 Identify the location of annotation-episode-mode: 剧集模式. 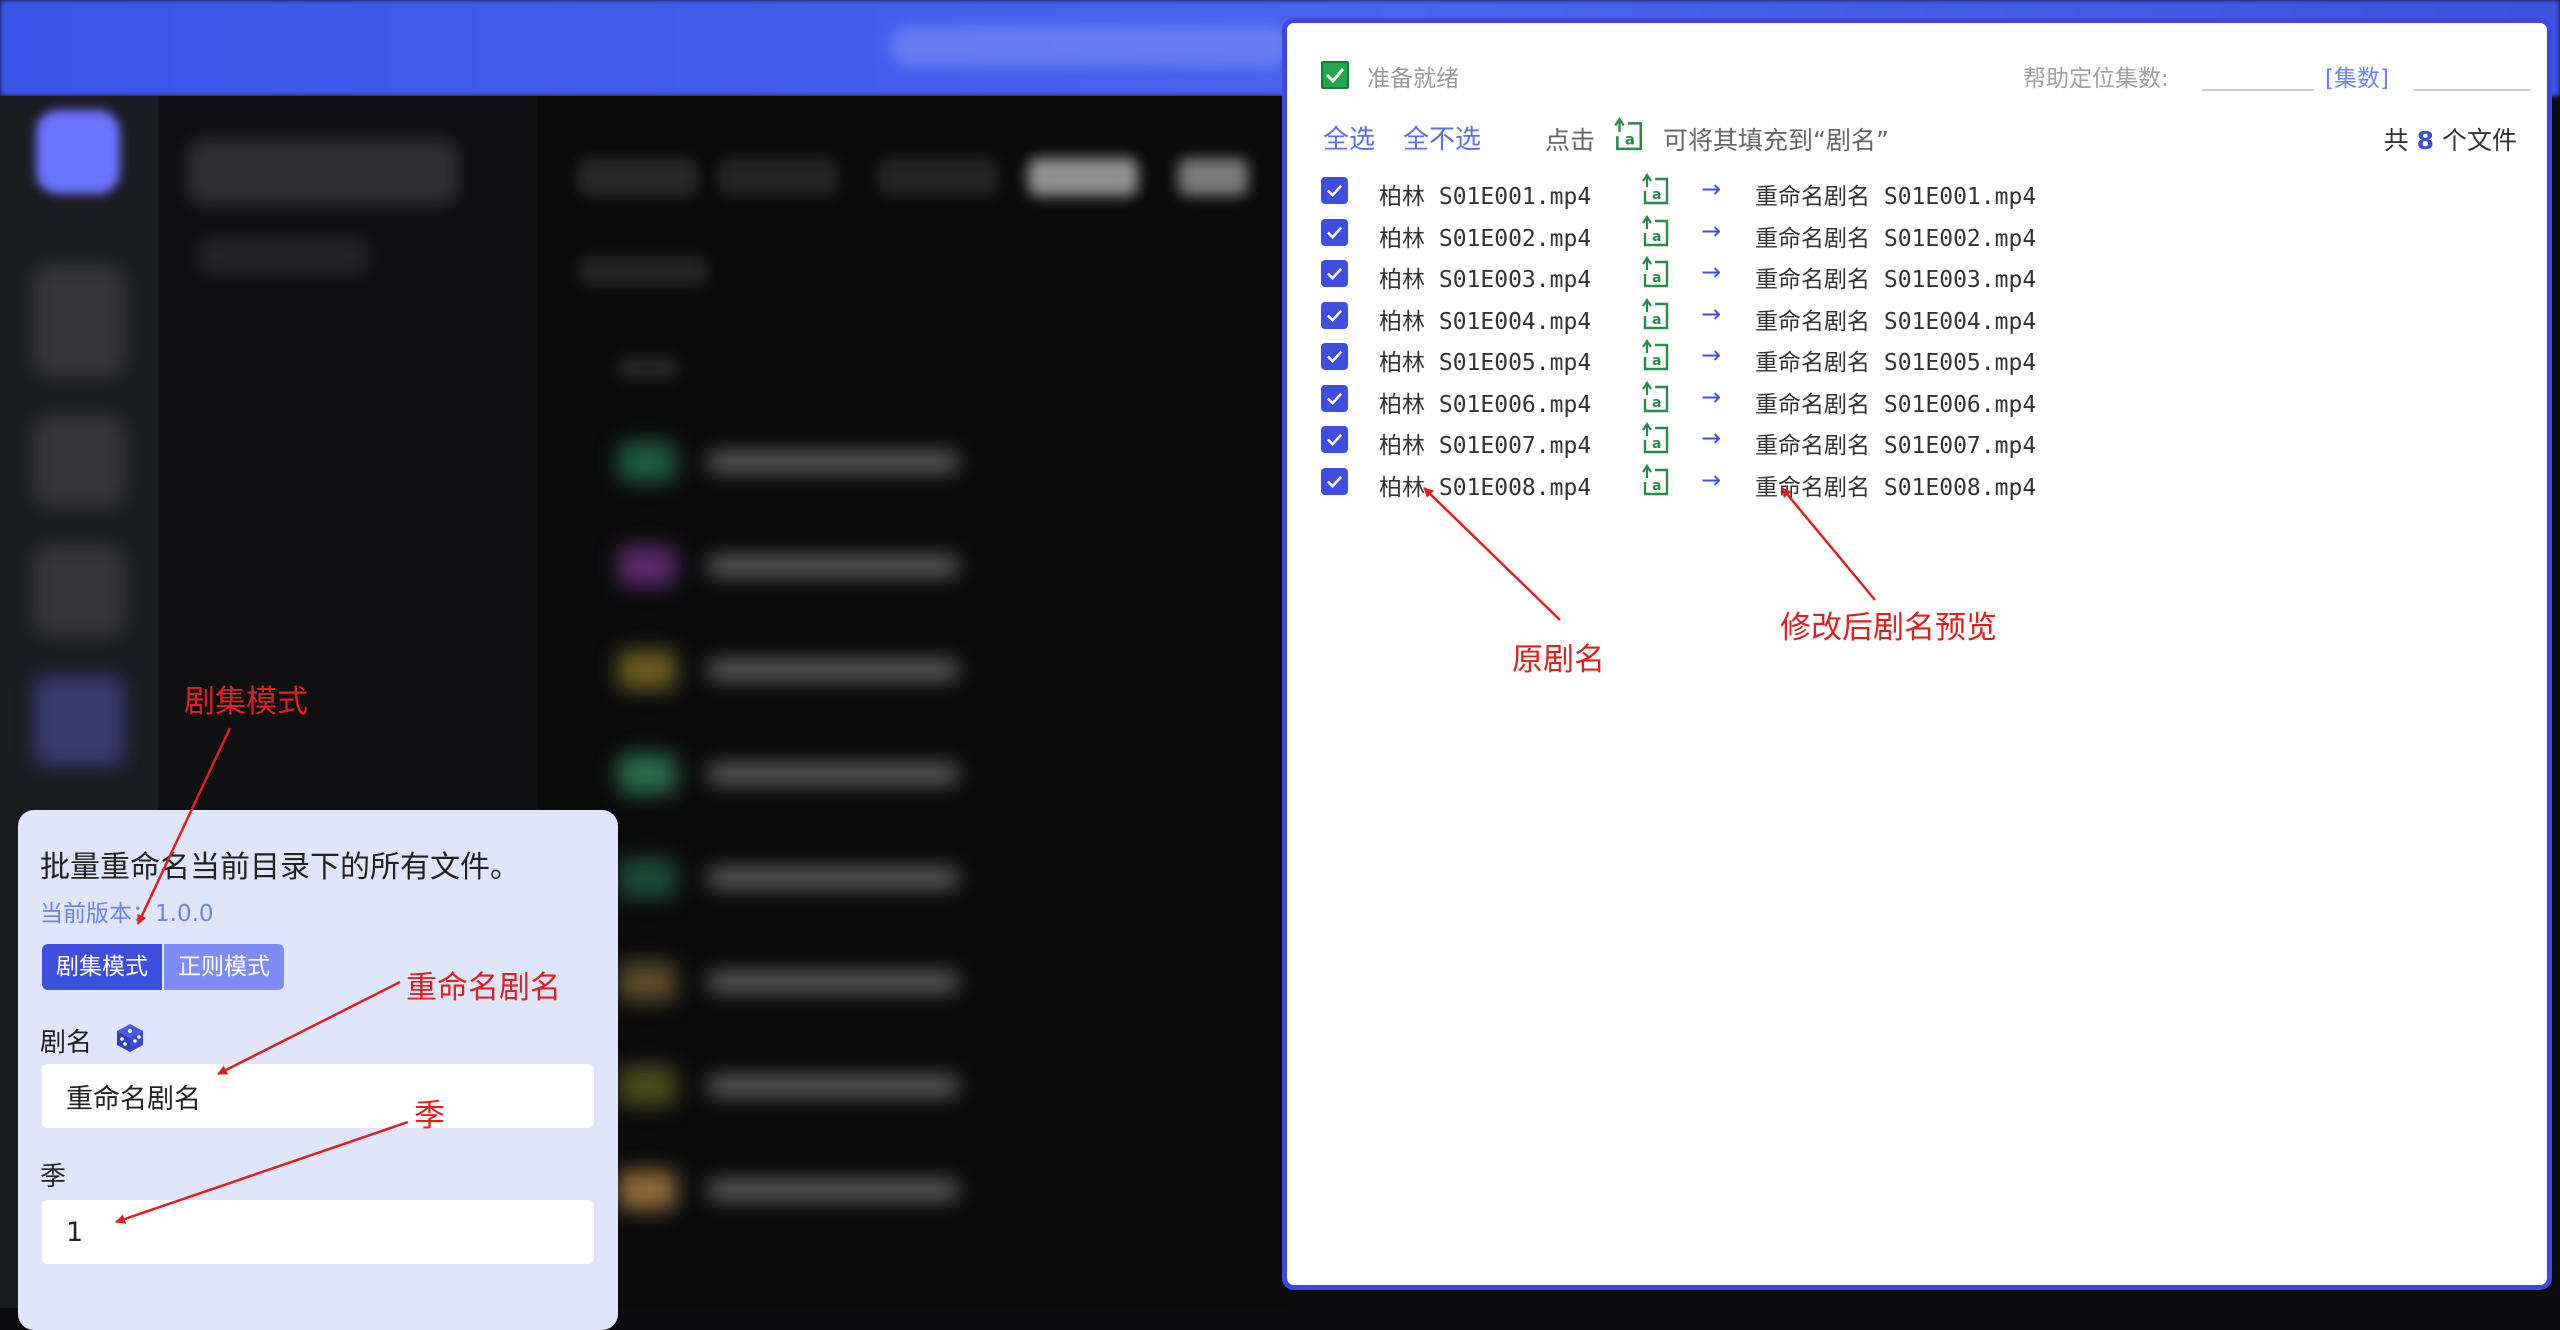
(246, 702).